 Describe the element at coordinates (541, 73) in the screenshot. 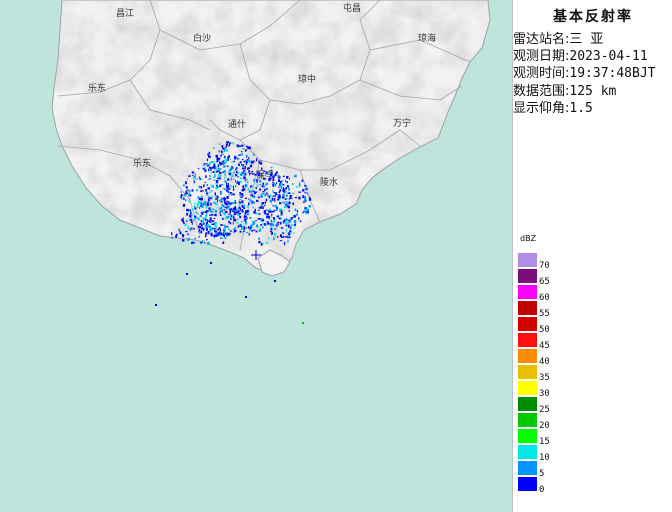

I see `time-key: 观测时间:` at that location.